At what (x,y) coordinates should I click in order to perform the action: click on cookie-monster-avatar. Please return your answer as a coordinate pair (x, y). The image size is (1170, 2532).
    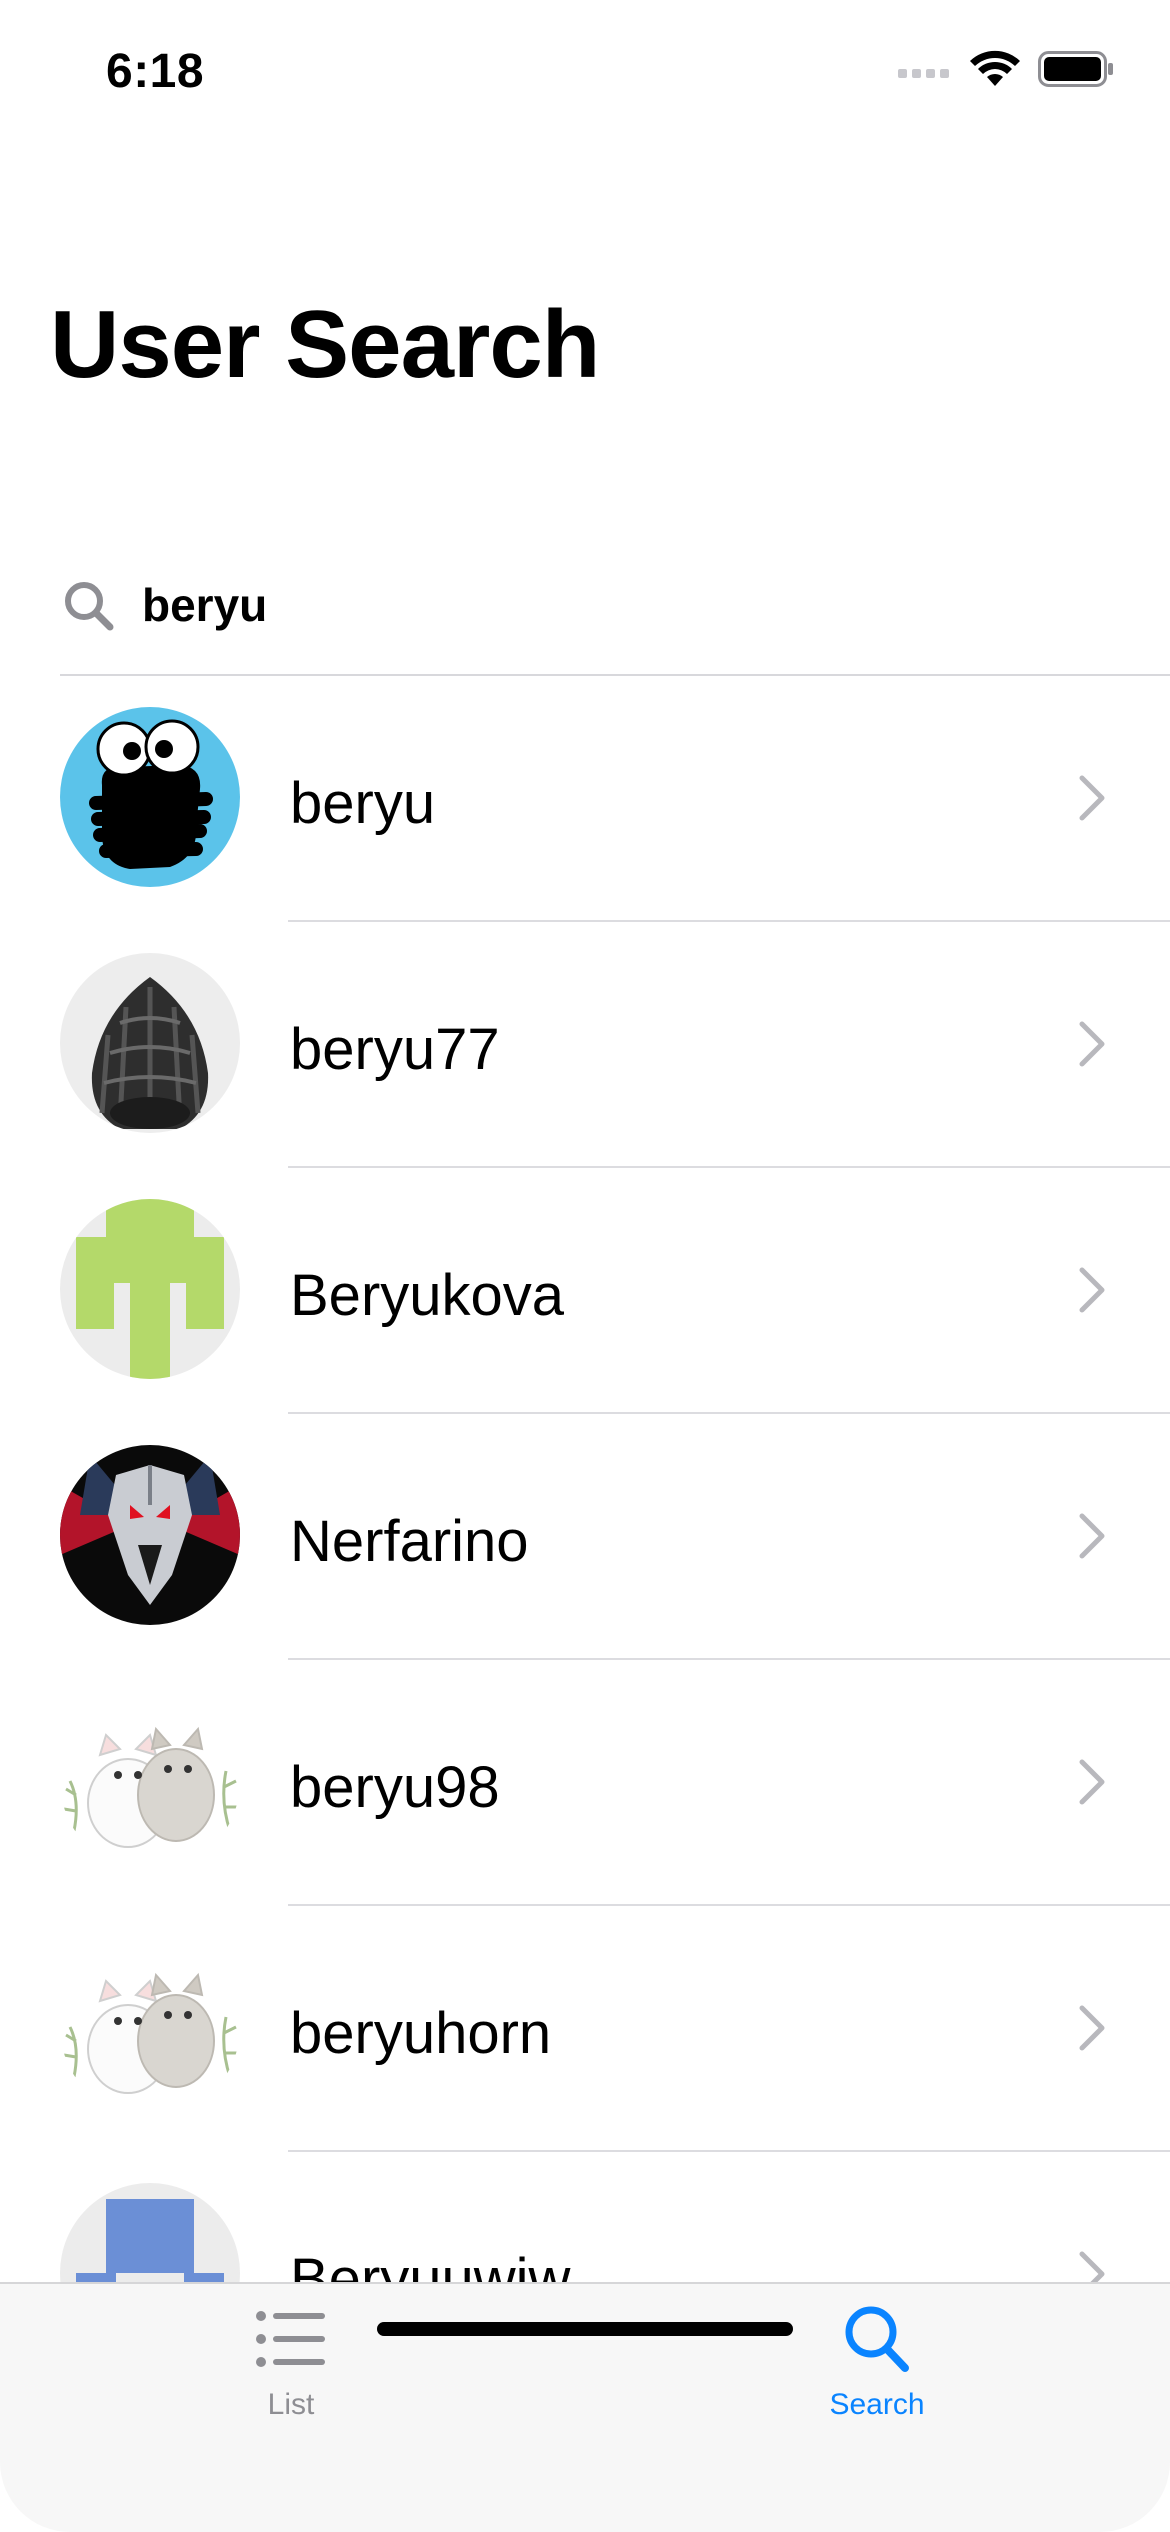
    Looking at the image, I should click on (150, 797).